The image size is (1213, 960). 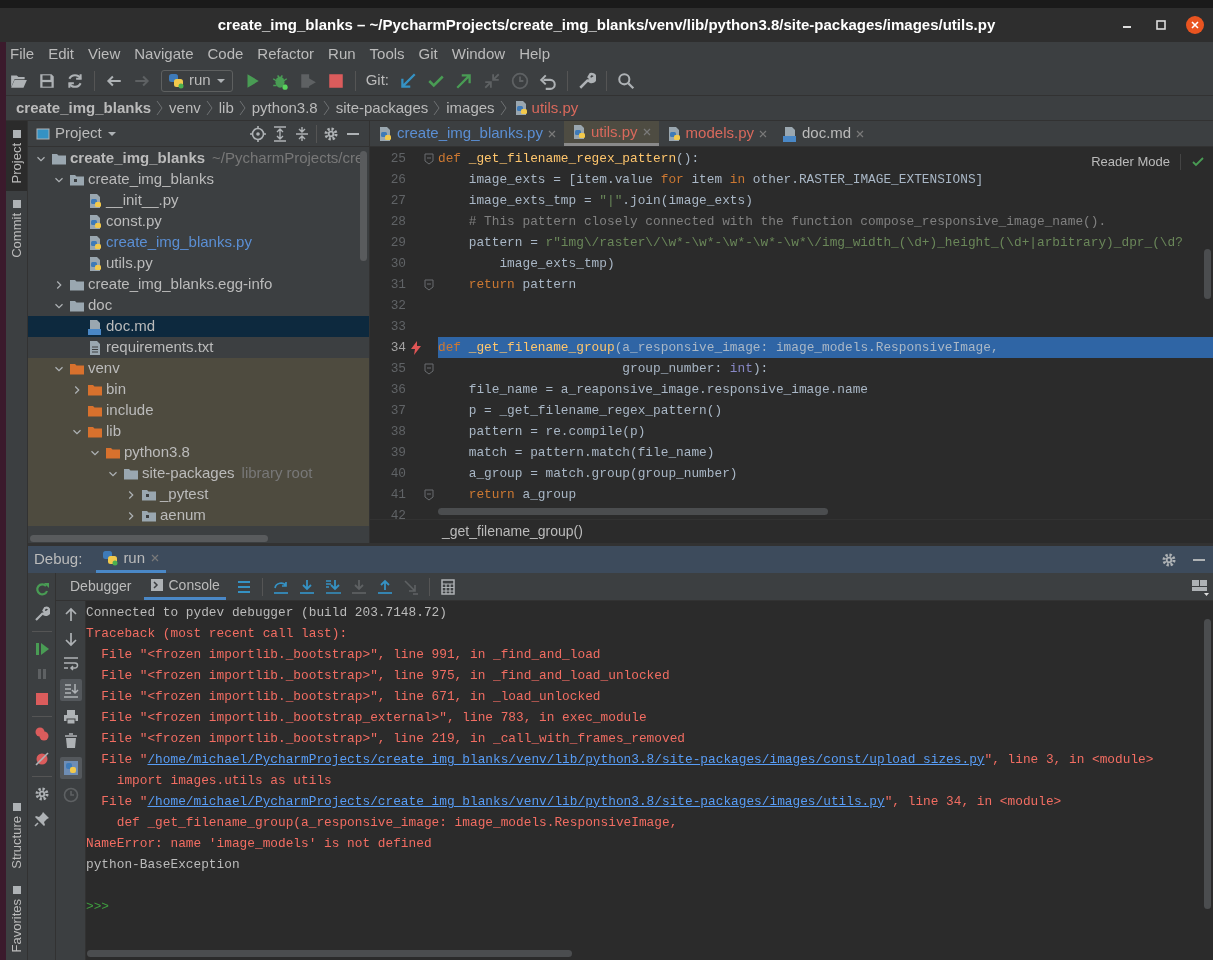 What do you see at coordinates (84, 108) in the screenshot?
I see `breadcrumb-item: create_img_blanks` at bounding box center [84, 108].